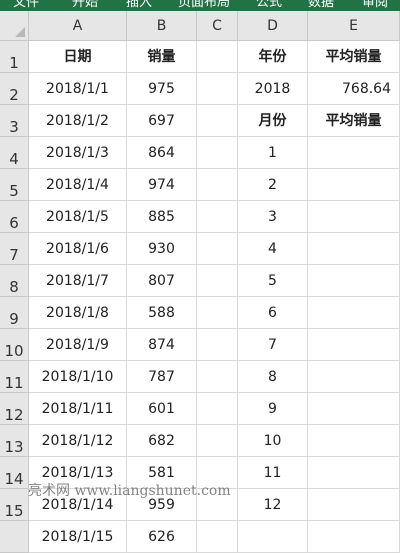 The height and width of the screenshot is (553, 400). Describe the element at coordinates (78, 377) in the screenshot. I see `cell-a11: 2018/1/10` at that location.